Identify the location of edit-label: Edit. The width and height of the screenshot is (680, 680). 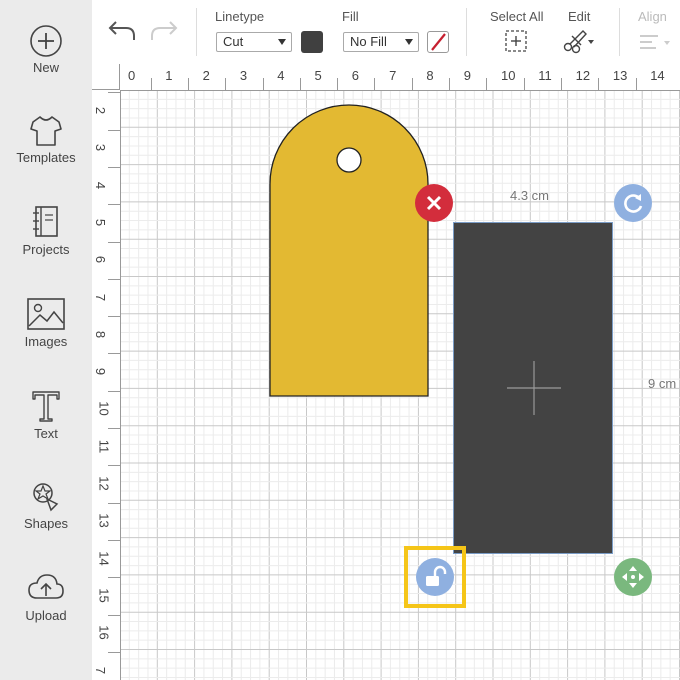
(579, 16).